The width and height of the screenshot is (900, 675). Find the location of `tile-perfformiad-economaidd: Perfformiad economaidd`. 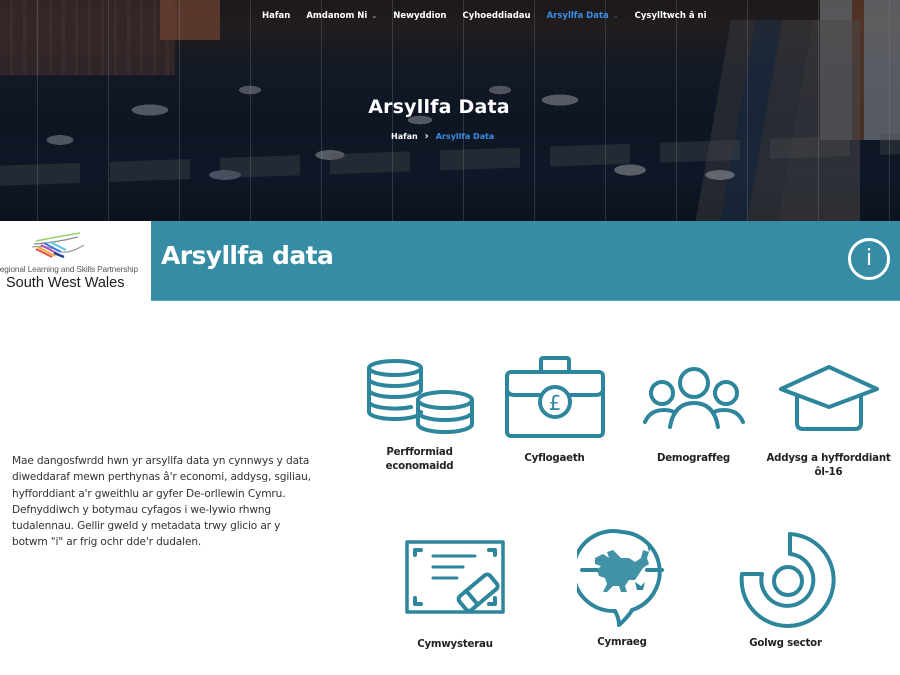

tile-perfformiad-economaidd: Perfformiad economaidd is located at coordinates (419, 416).